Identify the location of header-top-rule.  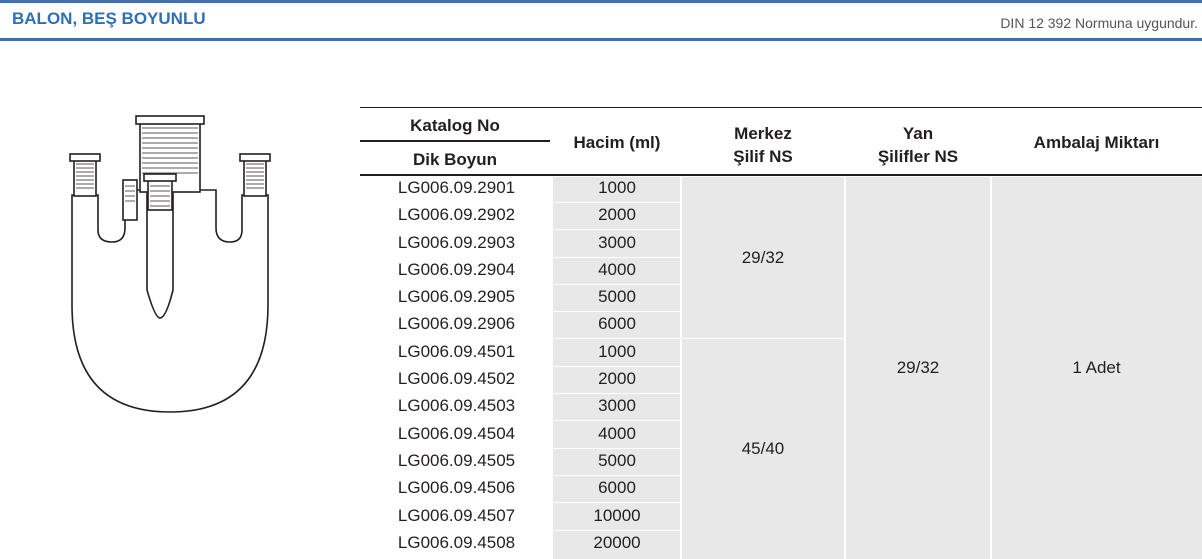
(781, 107).